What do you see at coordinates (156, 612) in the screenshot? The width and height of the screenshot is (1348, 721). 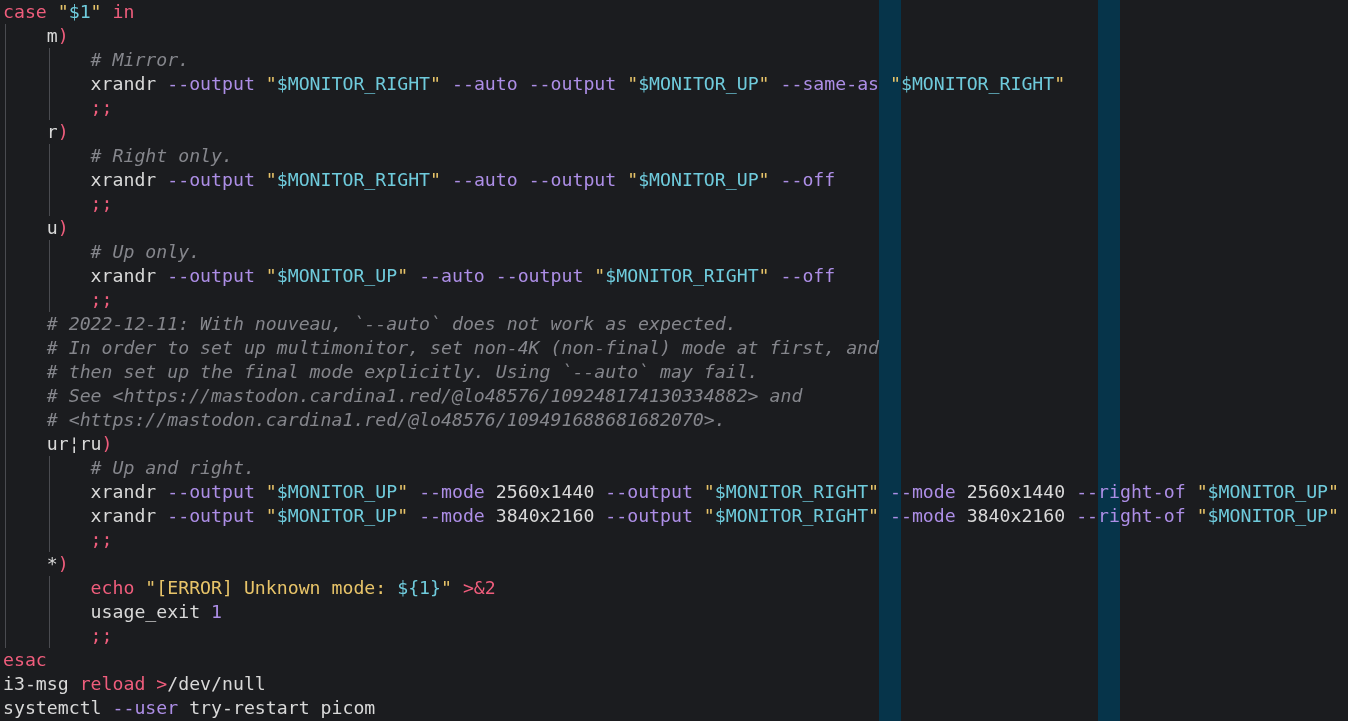 I see `code-line: usage_exit 1` at bounding box center [156, 612].